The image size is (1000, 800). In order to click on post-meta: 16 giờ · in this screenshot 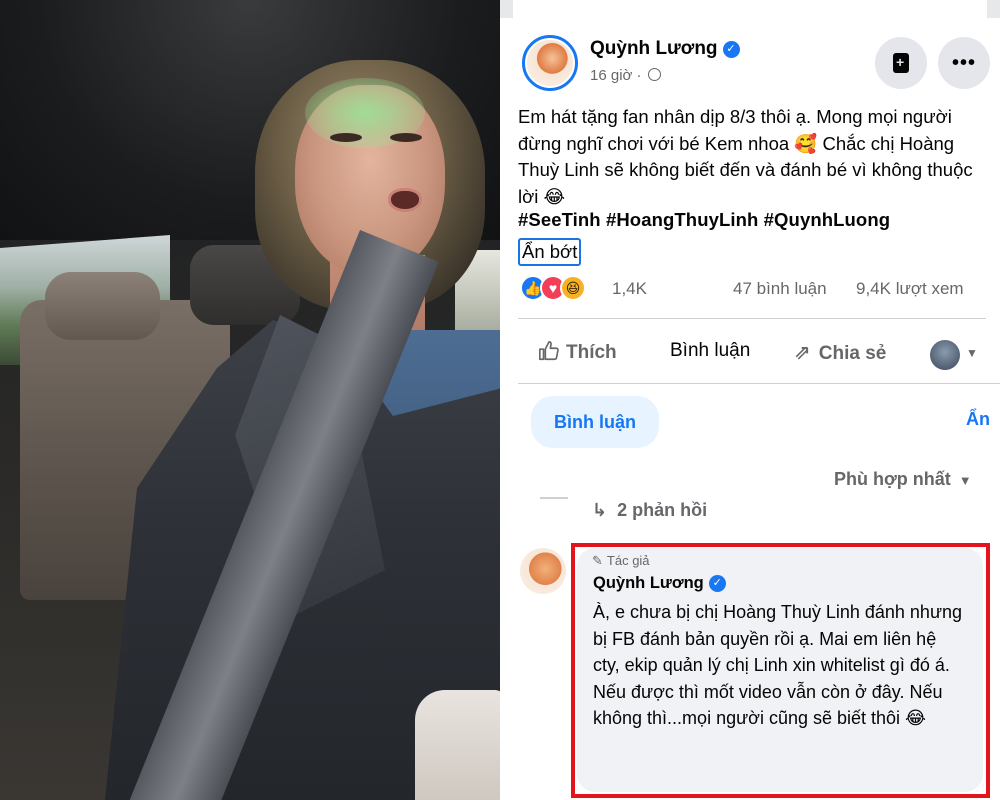, I will do `click(625, 75)`.